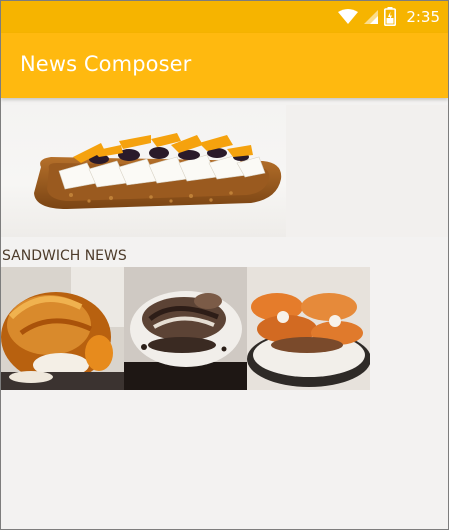 The width and height of the screenshot is (449, 530). I want to click on status-icons: 2:35, so click(389, 16).